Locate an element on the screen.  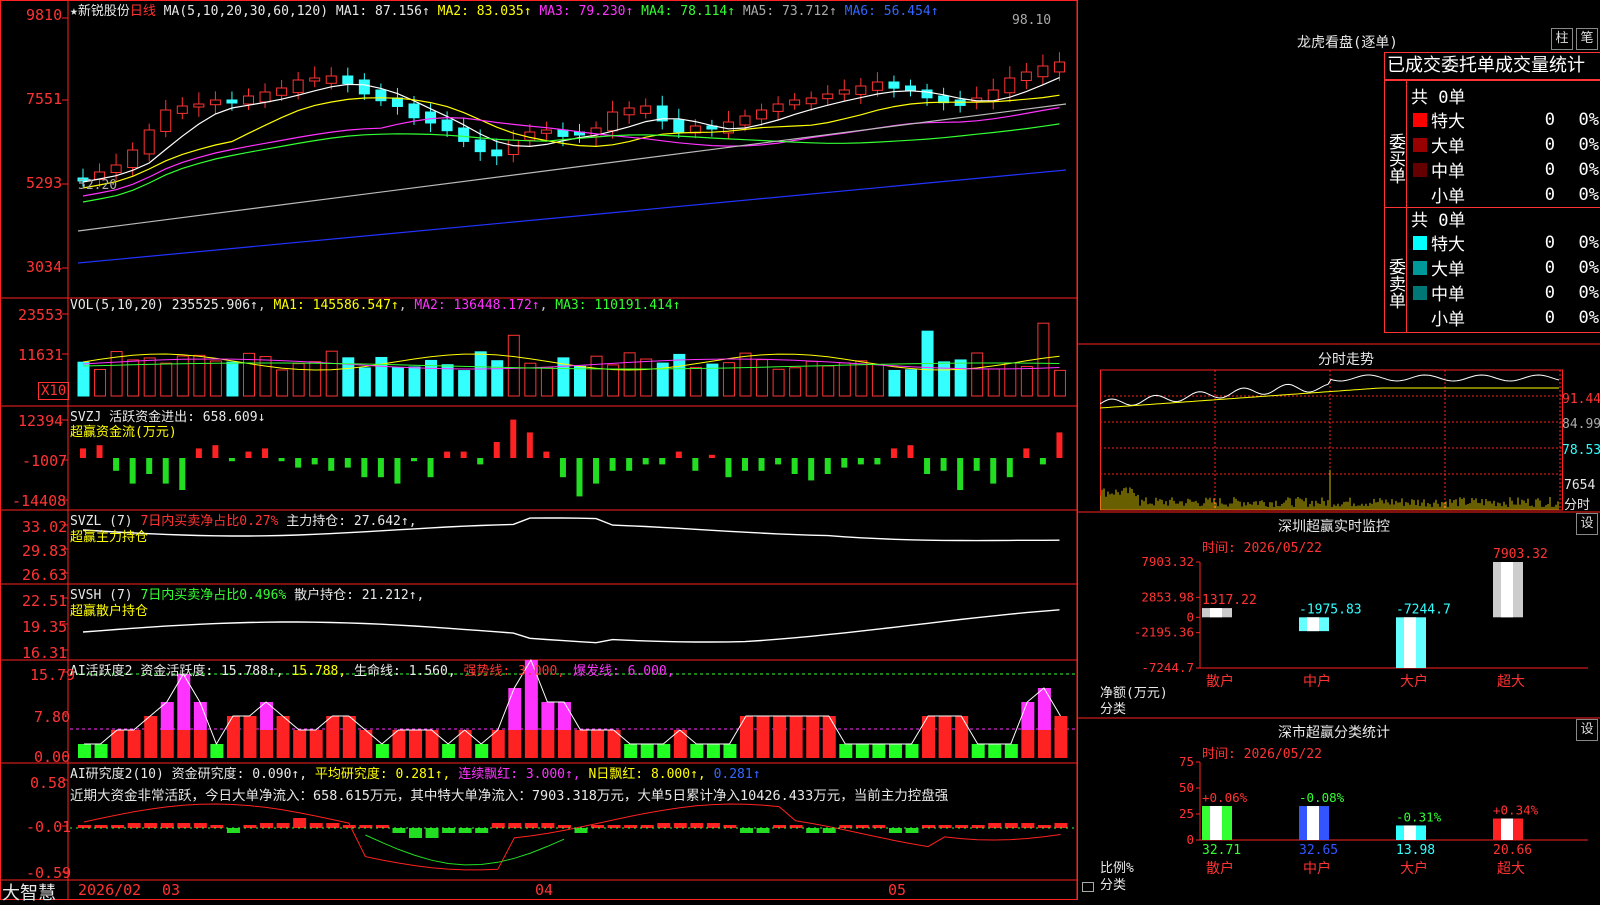
yanjiu-e: 0.281↑ is located at coordinates (737, 774).